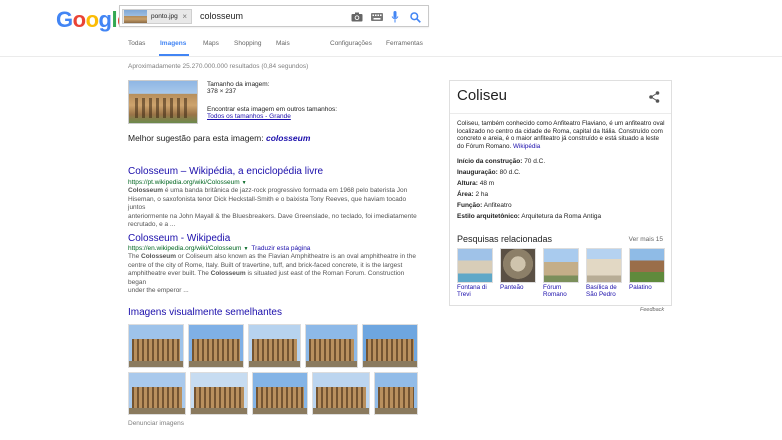 The height and width of the screenshot is (440, 782). I want to click on wikipedia-source-link: Wikipédia, so click(526, 146).